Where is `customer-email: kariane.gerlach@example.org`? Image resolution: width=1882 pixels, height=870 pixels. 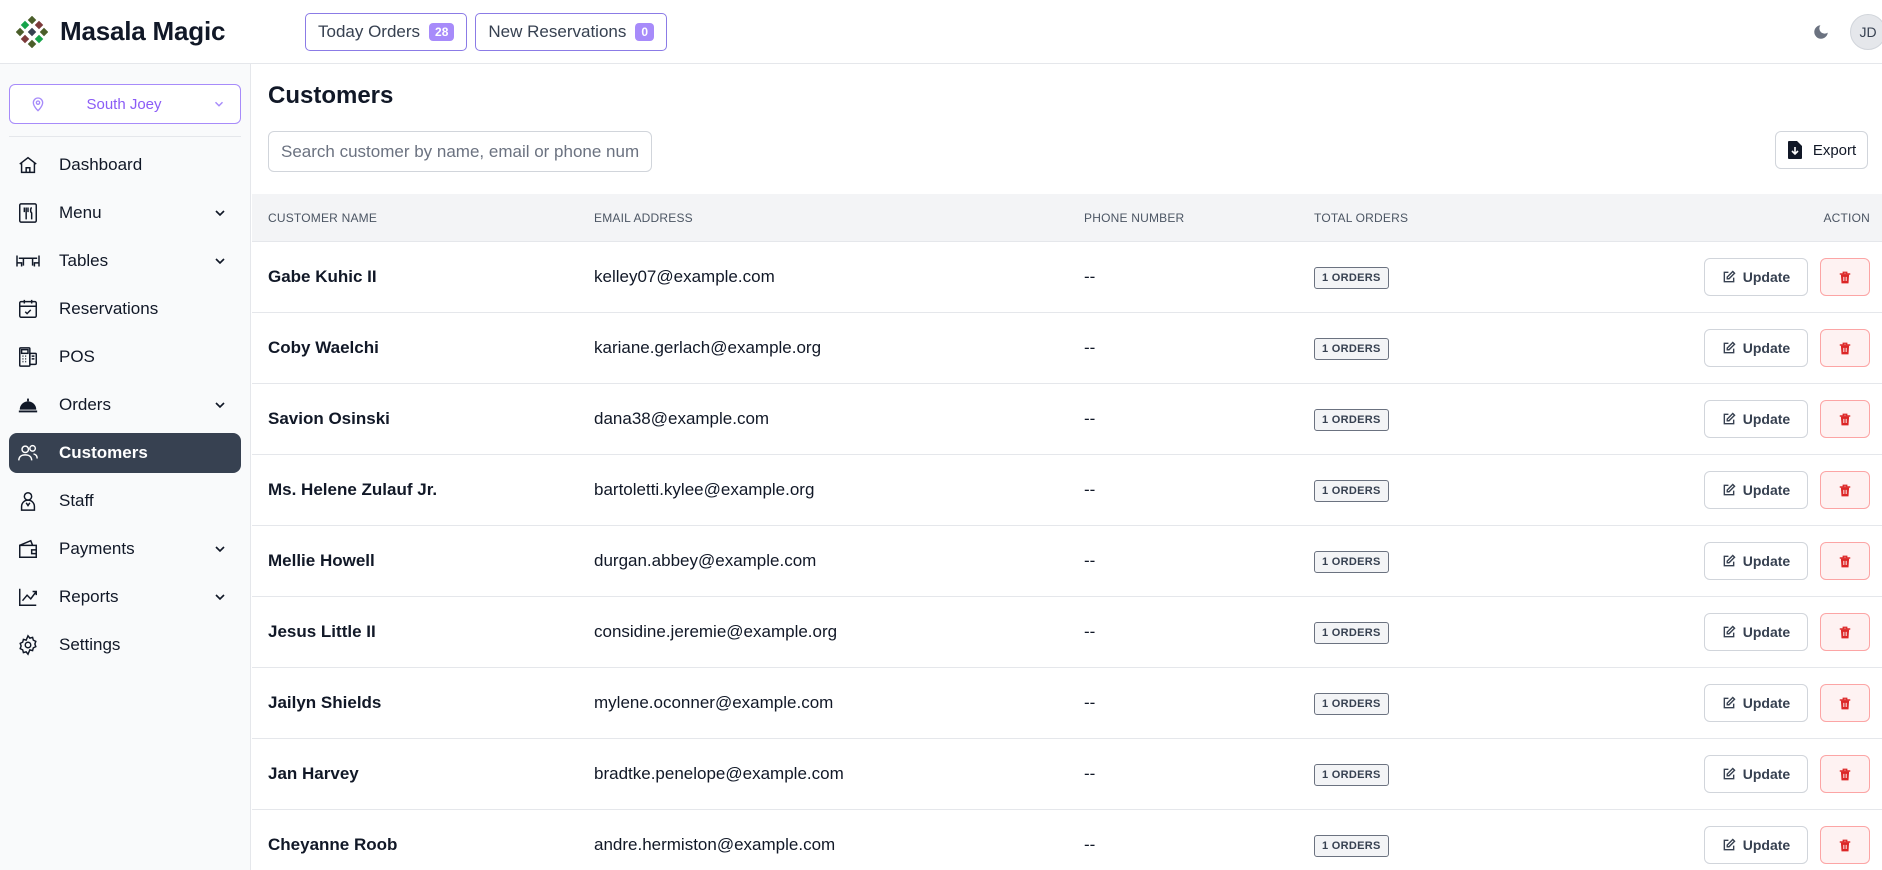 customer-email: kariane.gerlach@example.org is located at coordinates (708, 347).